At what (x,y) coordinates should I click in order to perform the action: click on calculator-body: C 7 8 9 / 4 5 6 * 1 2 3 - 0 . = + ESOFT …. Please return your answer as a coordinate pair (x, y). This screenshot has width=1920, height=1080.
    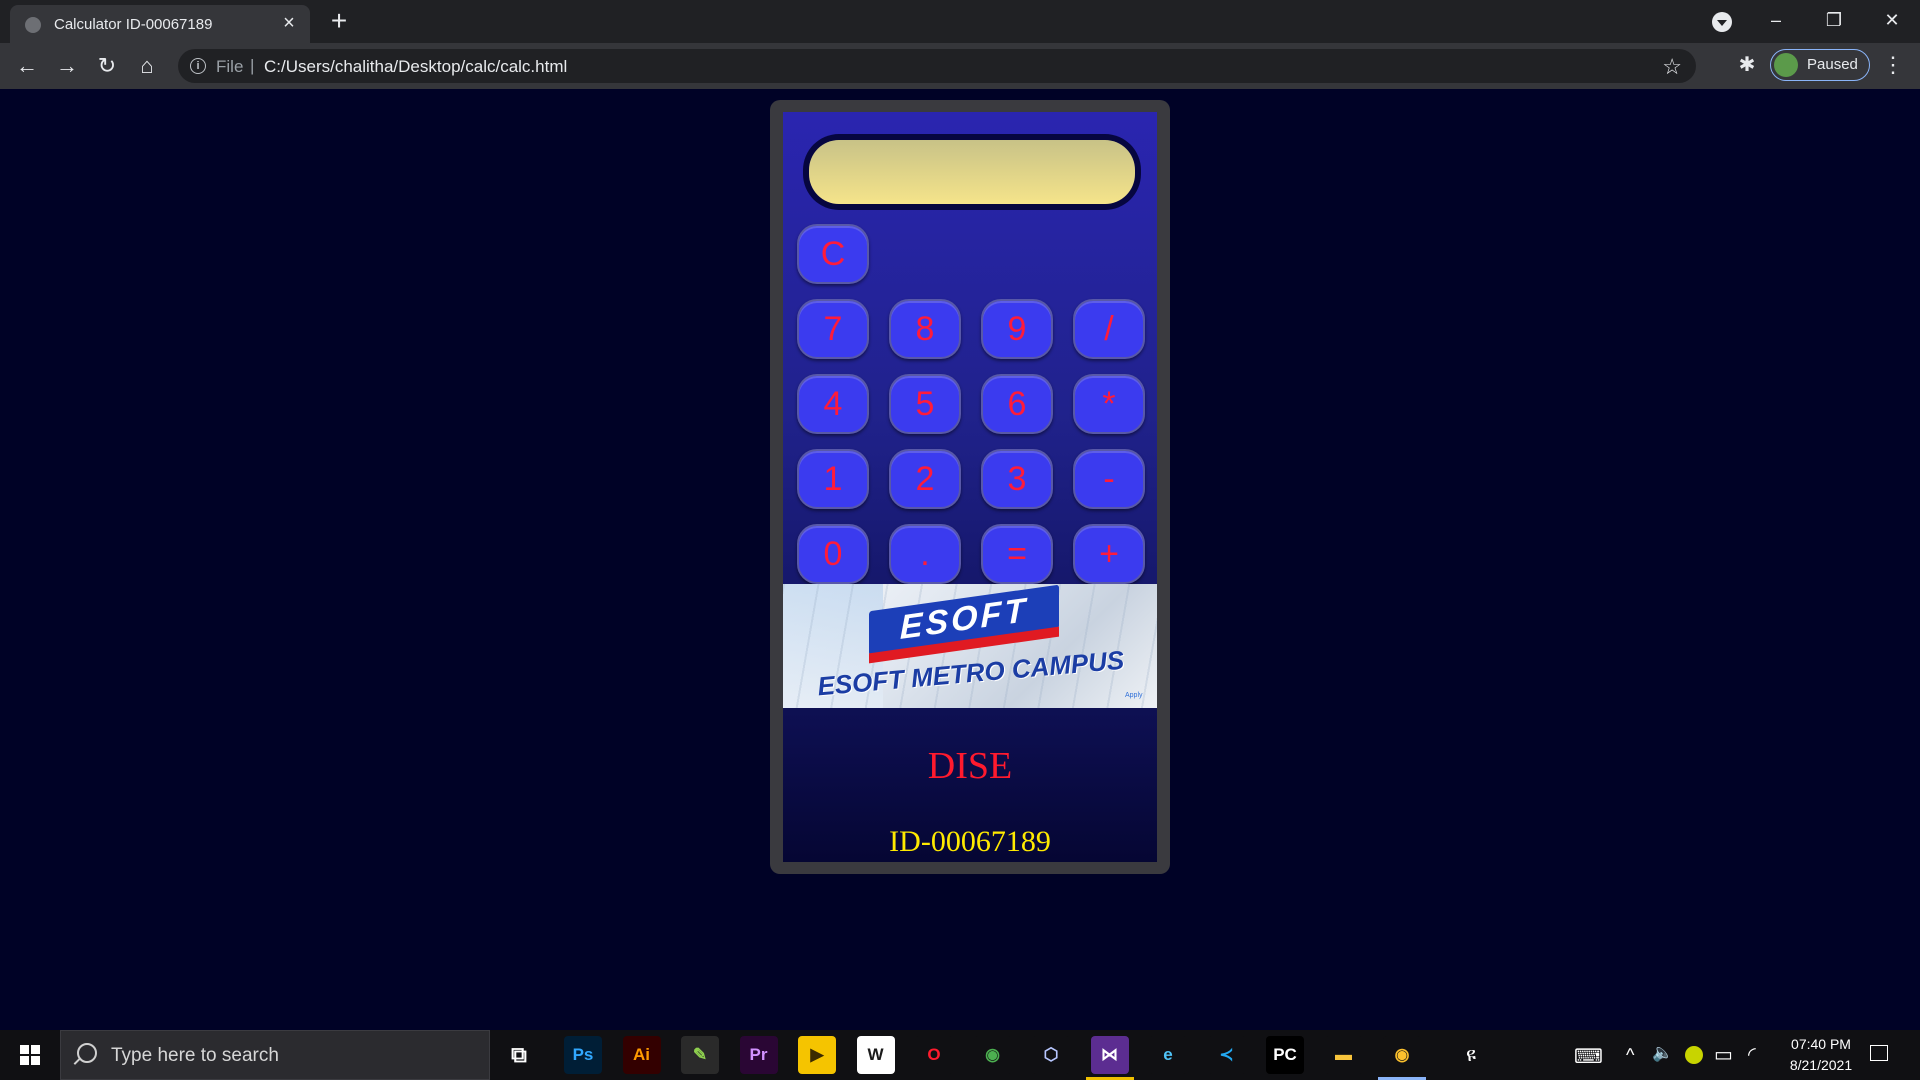
    Looking at the image, I should click on (970, 487).